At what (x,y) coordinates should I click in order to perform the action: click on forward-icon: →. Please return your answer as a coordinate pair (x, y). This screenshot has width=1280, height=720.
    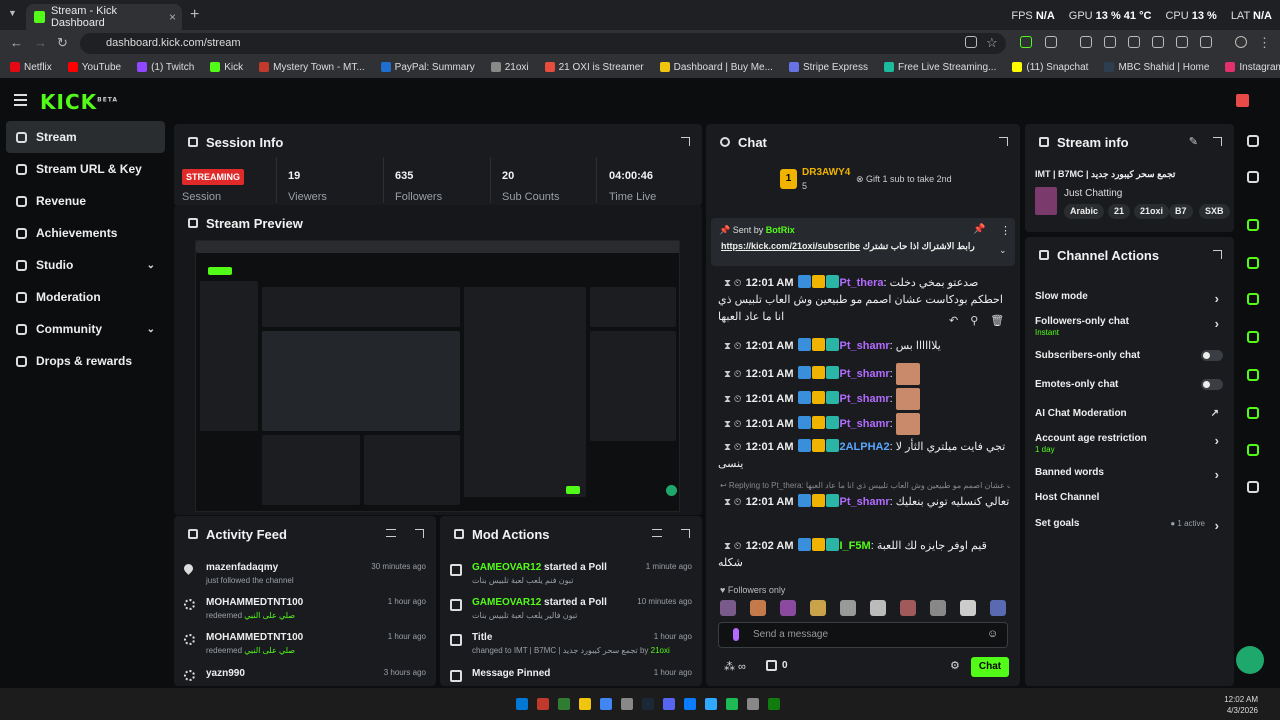
    Looking at the image, I should click on (40, 42).